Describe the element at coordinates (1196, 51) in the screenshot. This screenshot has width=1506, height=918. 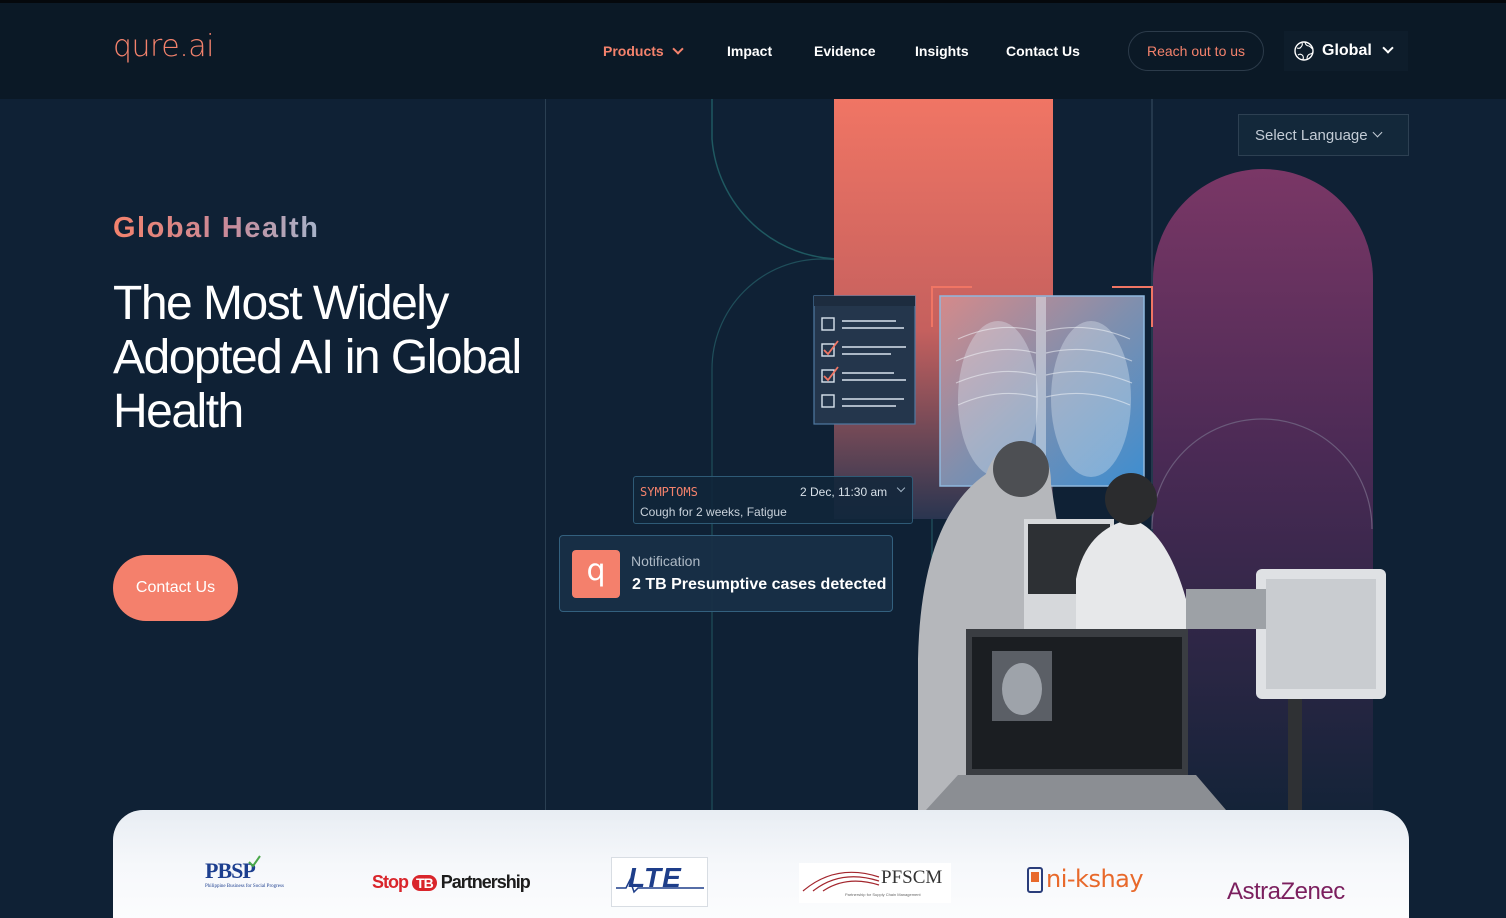
I see `reach-out-button: Reach out to us` at that location.